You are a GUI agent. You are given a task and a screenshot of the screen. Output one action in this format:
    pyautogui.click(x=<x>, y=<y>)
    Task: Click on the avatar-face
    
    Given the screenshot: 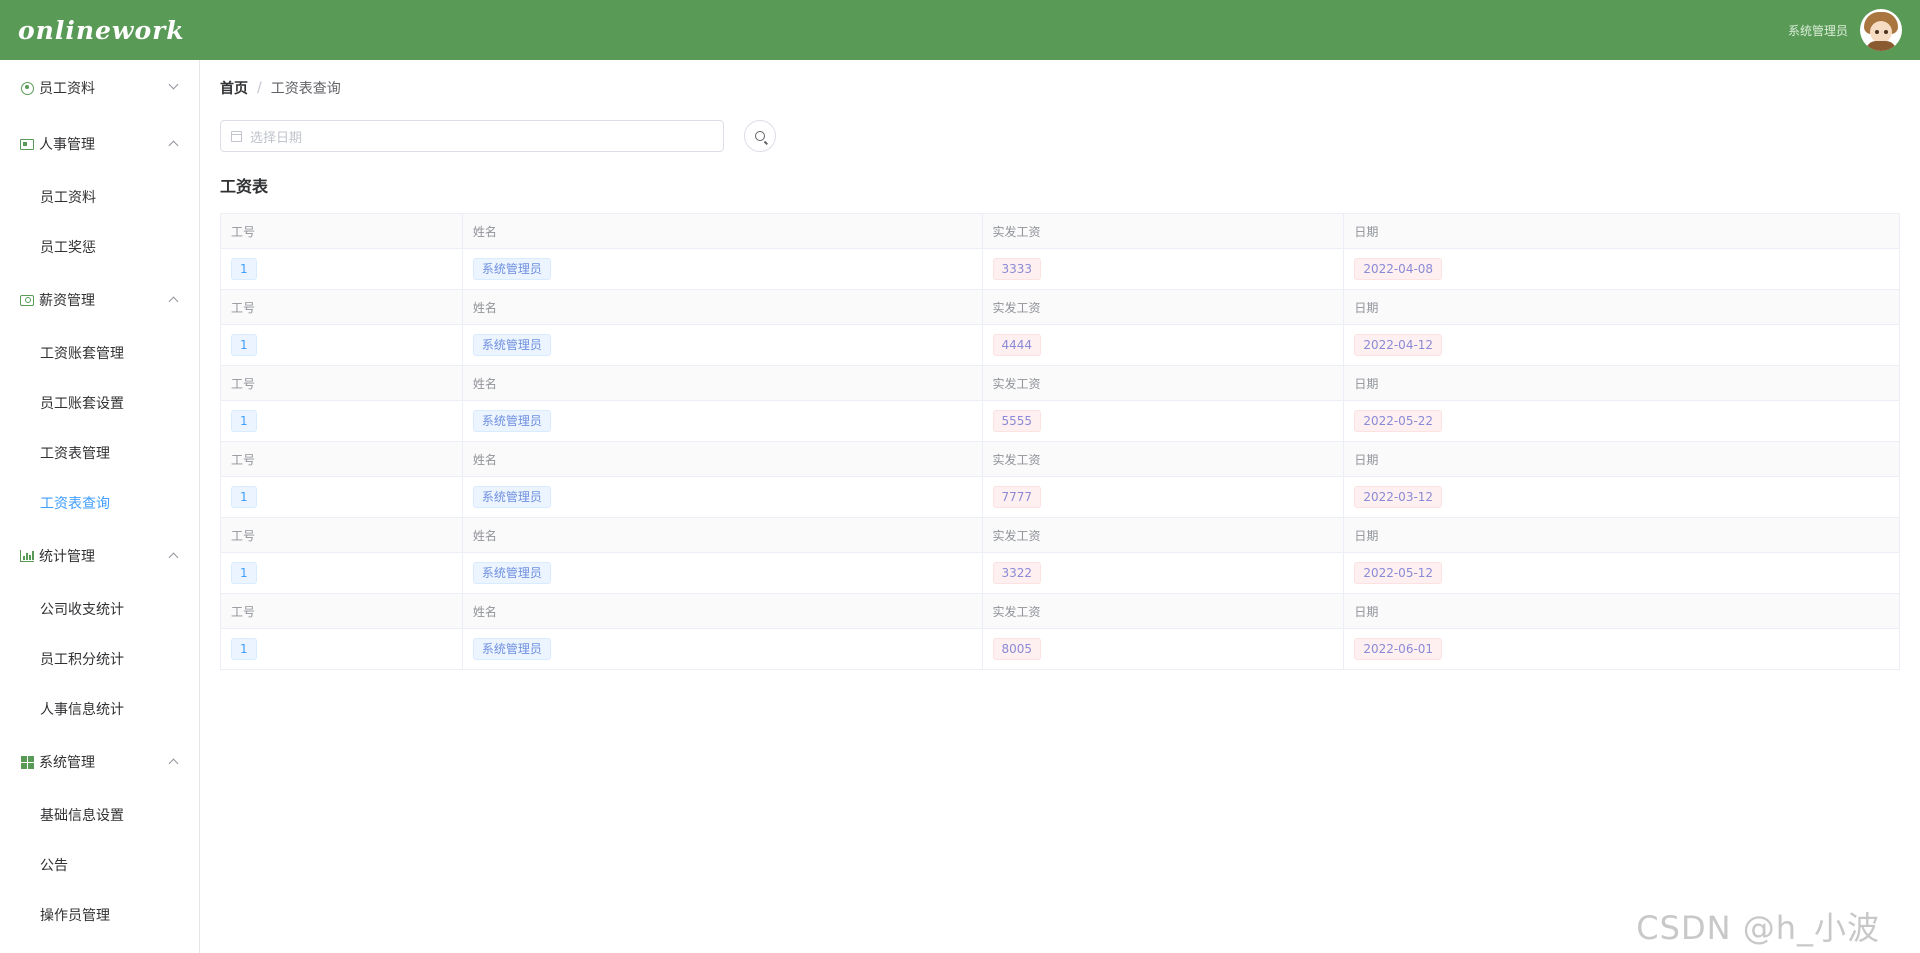 What is the action you would take?
    pyautogui.click(x=1881, y=32)
    